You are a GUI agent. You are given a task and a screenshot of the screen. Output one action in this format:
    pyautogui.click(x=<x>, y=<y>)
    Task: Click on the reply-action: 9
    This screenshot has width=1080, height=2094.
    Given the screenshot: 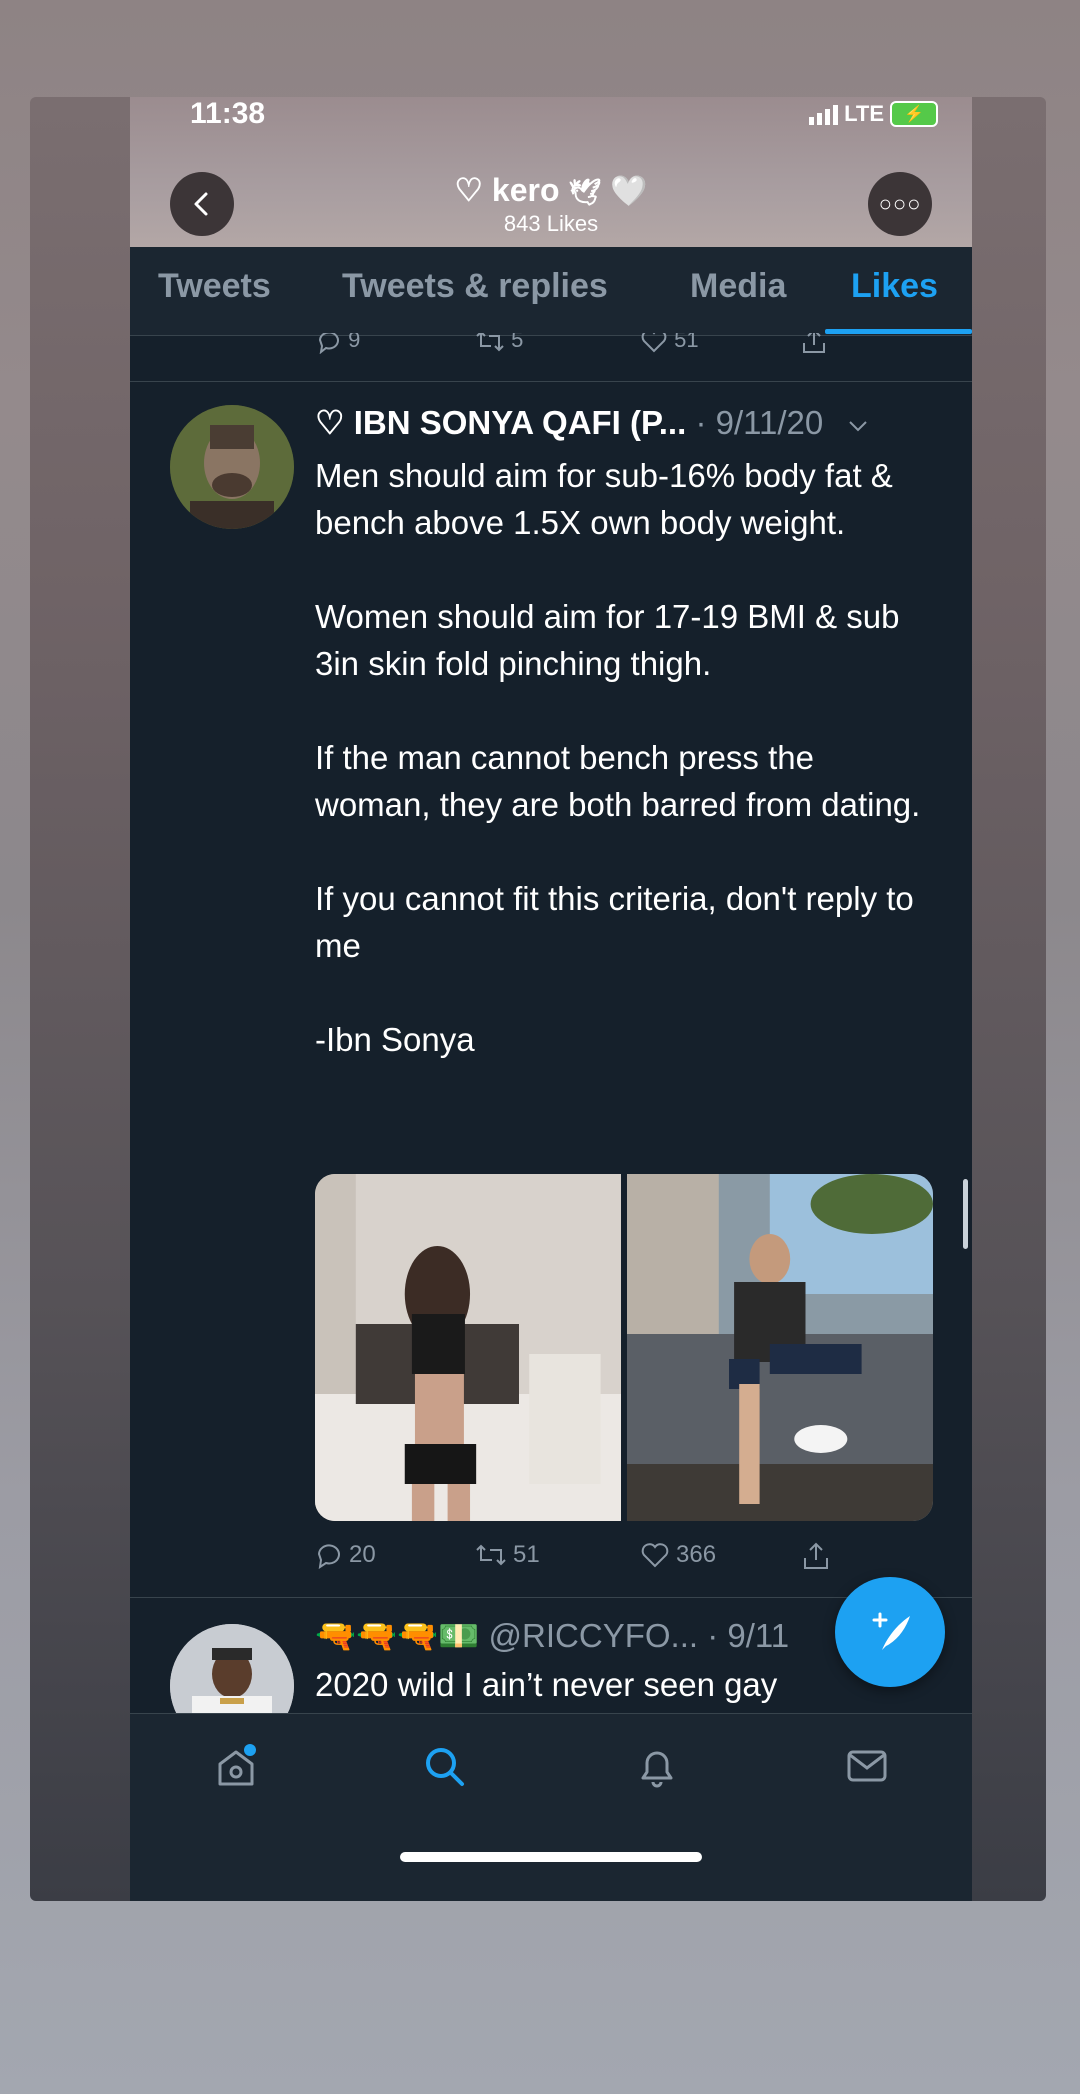 What is the action you would take?
    pyautogui.click(x=338, y=344)
    